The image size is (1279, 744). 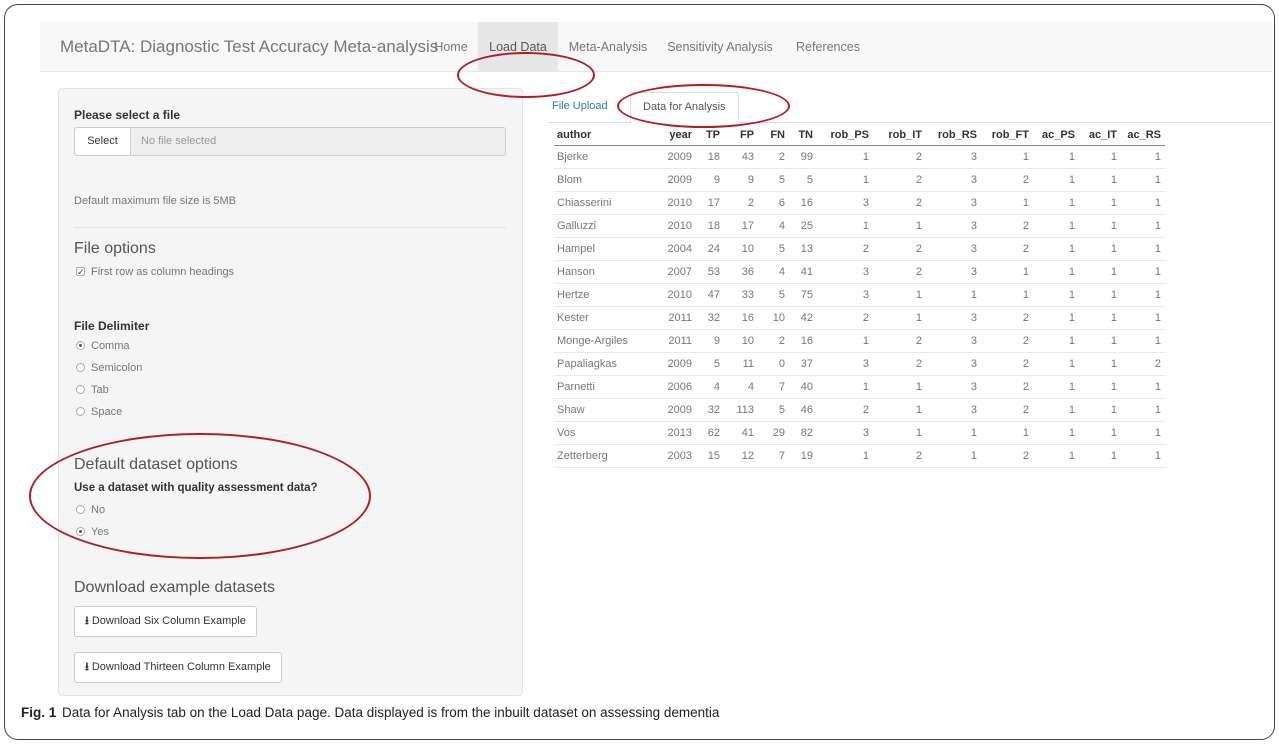 What do you see at coordinates (803, 249) in the screenshot?
I see `table-cell: 13` at bounding box center [803, 249].